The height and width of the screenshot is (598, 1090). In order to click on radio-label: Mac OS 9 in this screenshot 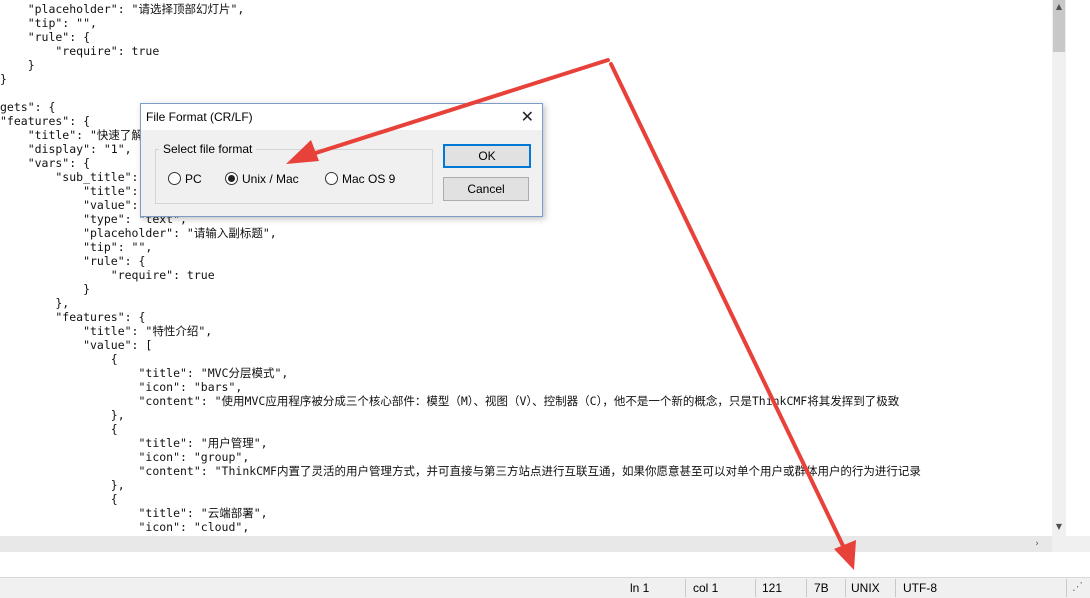, I will do `click(369, 179)`.